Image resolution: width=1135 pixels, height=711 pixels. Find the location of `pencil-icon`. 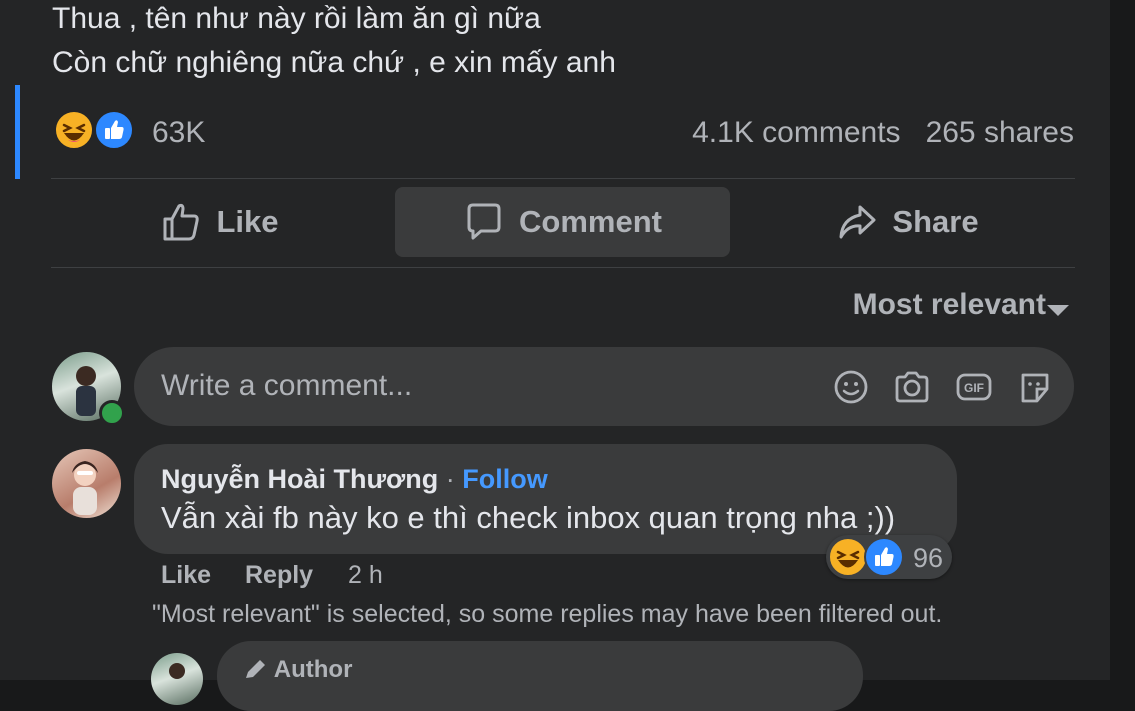

pencil-icon is located at coordinates (255, 669).